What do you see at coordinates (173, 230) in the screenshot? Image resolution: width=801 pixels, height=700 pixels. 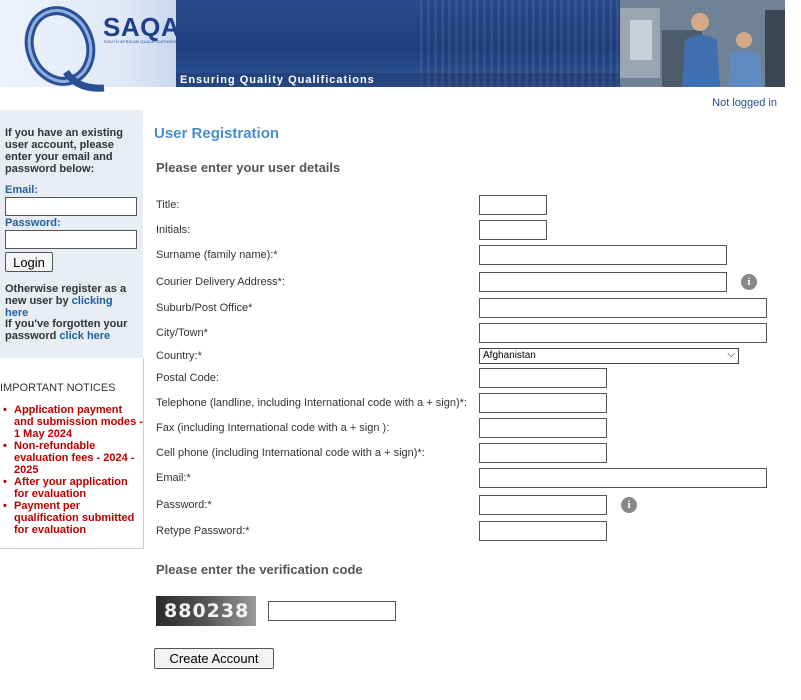 I see `initials-label: Initials:` at bounding box center [173, 230].